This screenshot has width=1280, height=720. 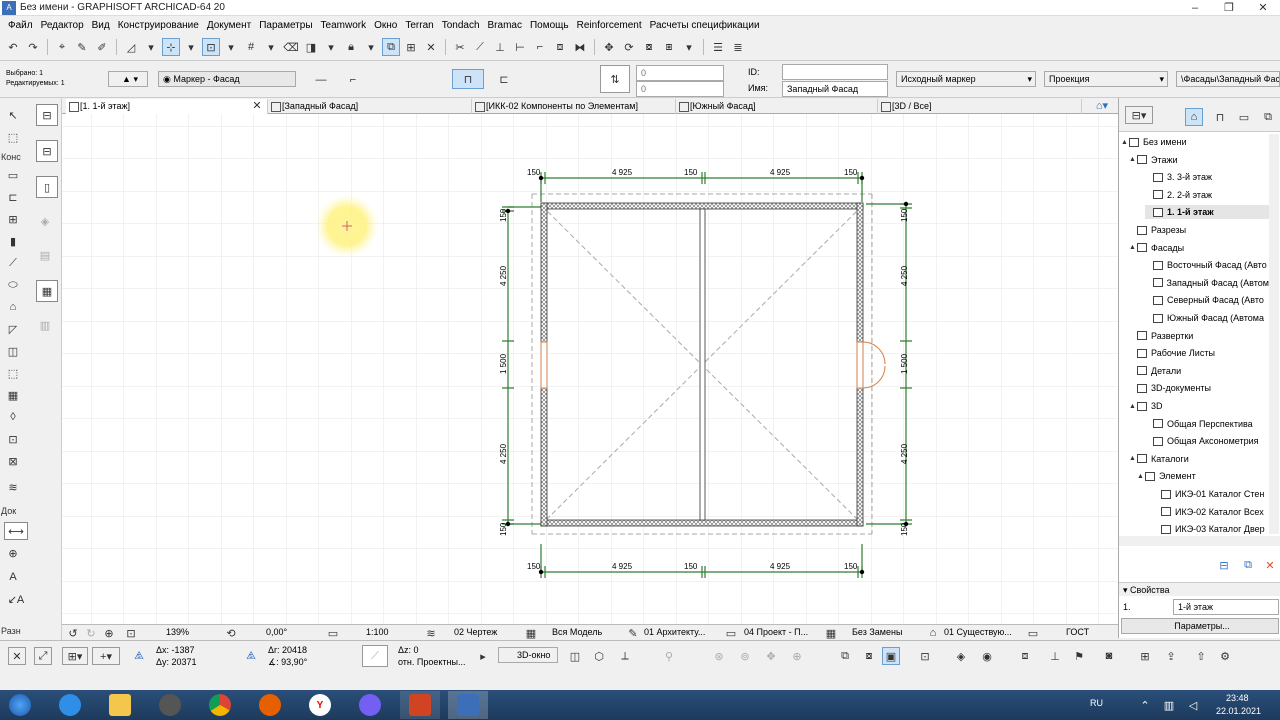 I want to click on menu-options: Параметры, so click(x=285, y=25).